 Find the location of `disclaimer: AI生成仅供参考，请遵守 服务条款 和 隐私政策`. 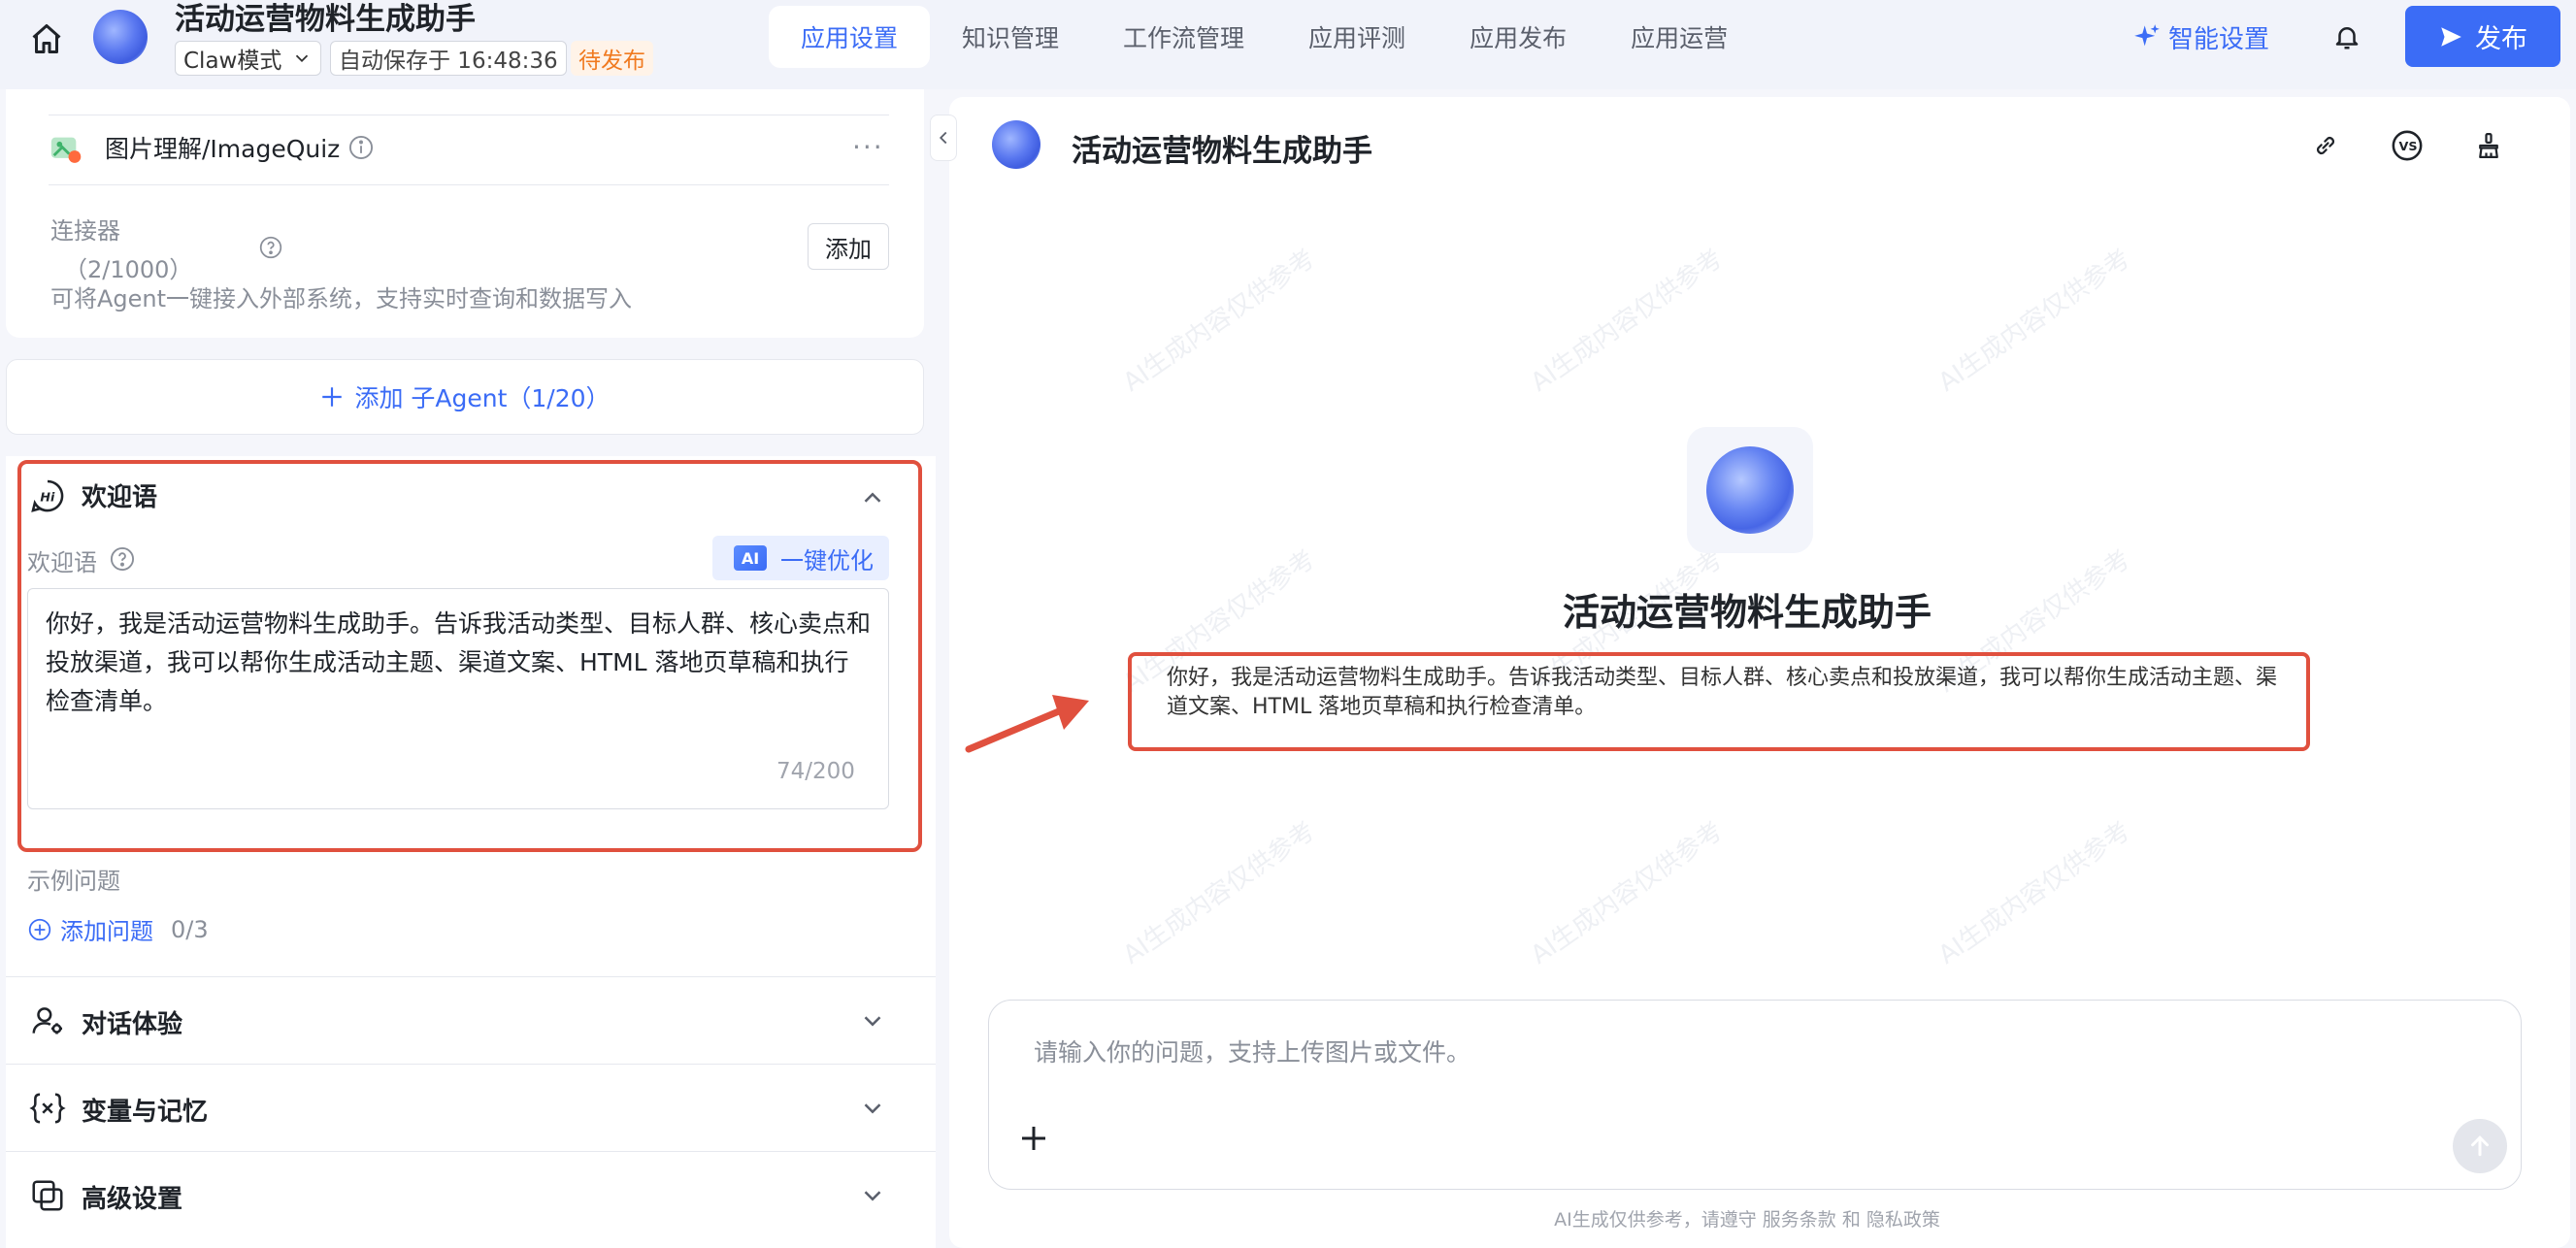

disclaimer: AI生成仅供参考，请遵守 服务条款 和 隐私政策 is located at coordinates (1747, 1218).